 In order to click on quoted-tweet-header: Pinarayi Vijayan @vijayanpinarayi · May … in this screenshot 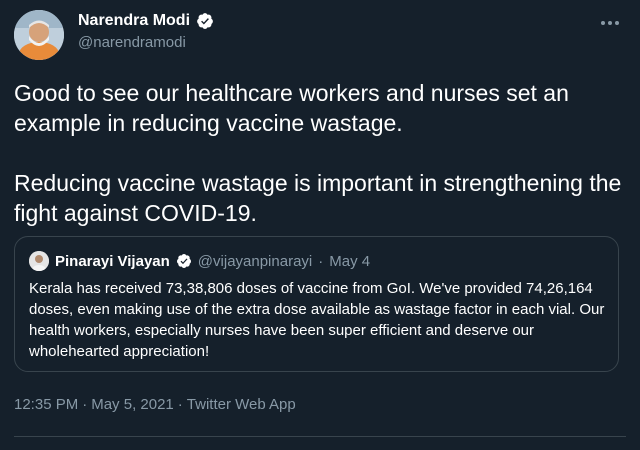, I will do `click(199, 261)`.